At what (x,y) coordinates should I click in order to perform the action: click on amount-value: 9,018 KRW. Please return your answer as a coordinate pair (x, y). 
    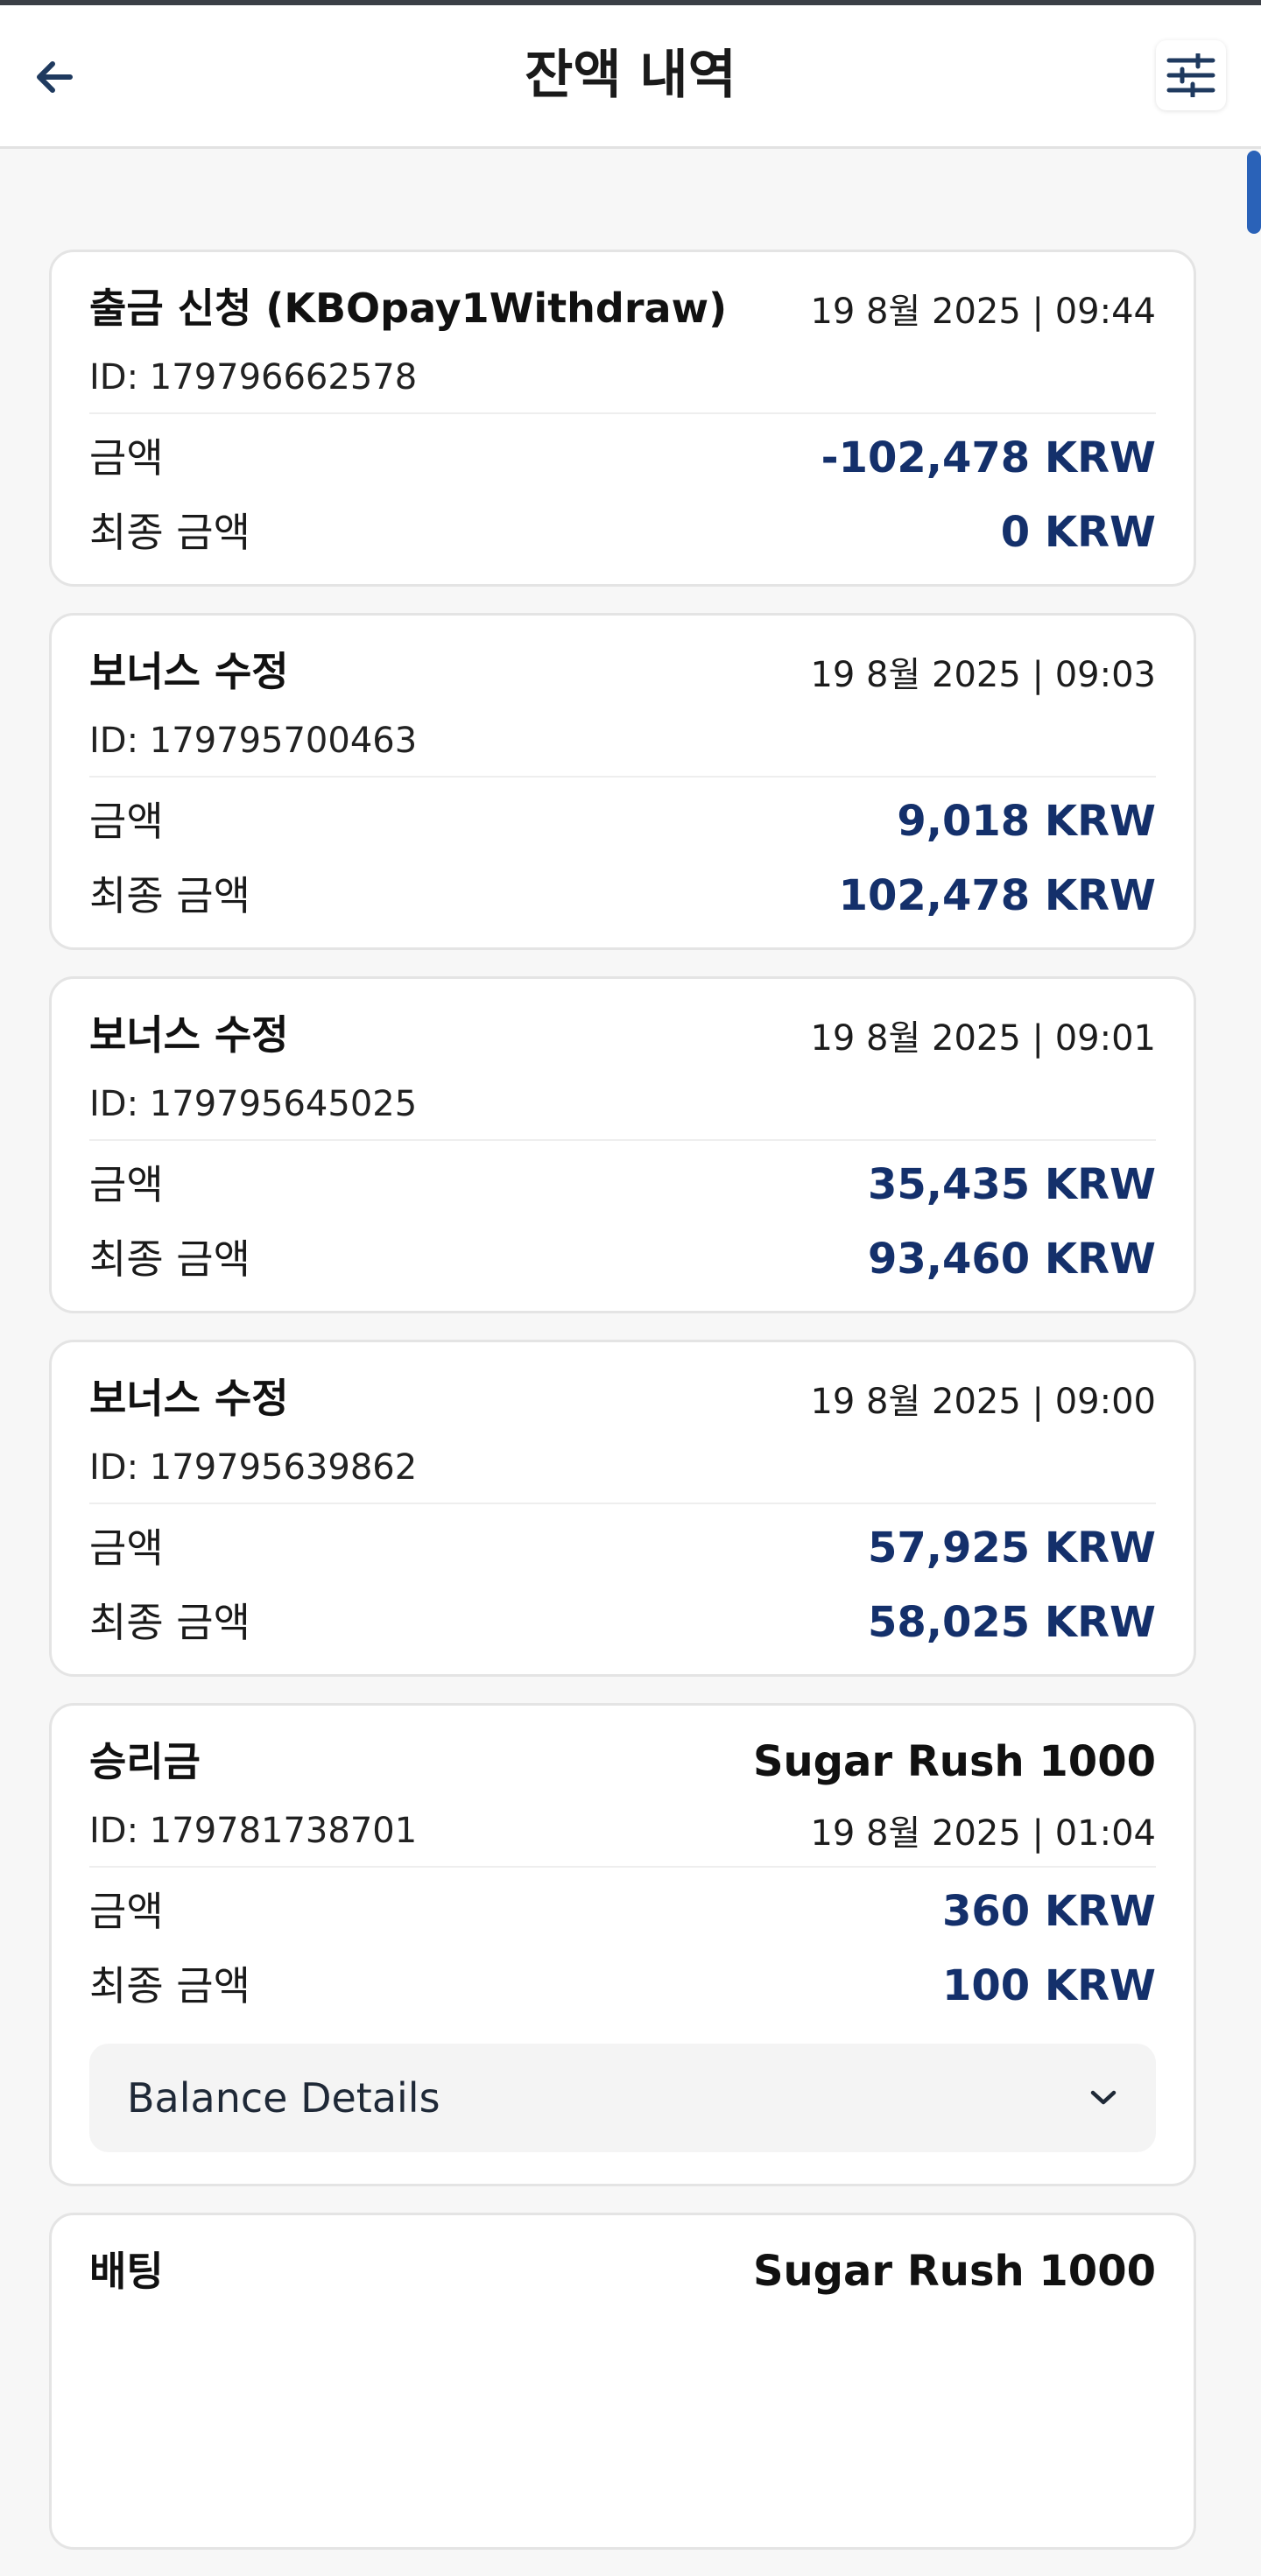
    Looking at the image, I should click on (1026, 821).